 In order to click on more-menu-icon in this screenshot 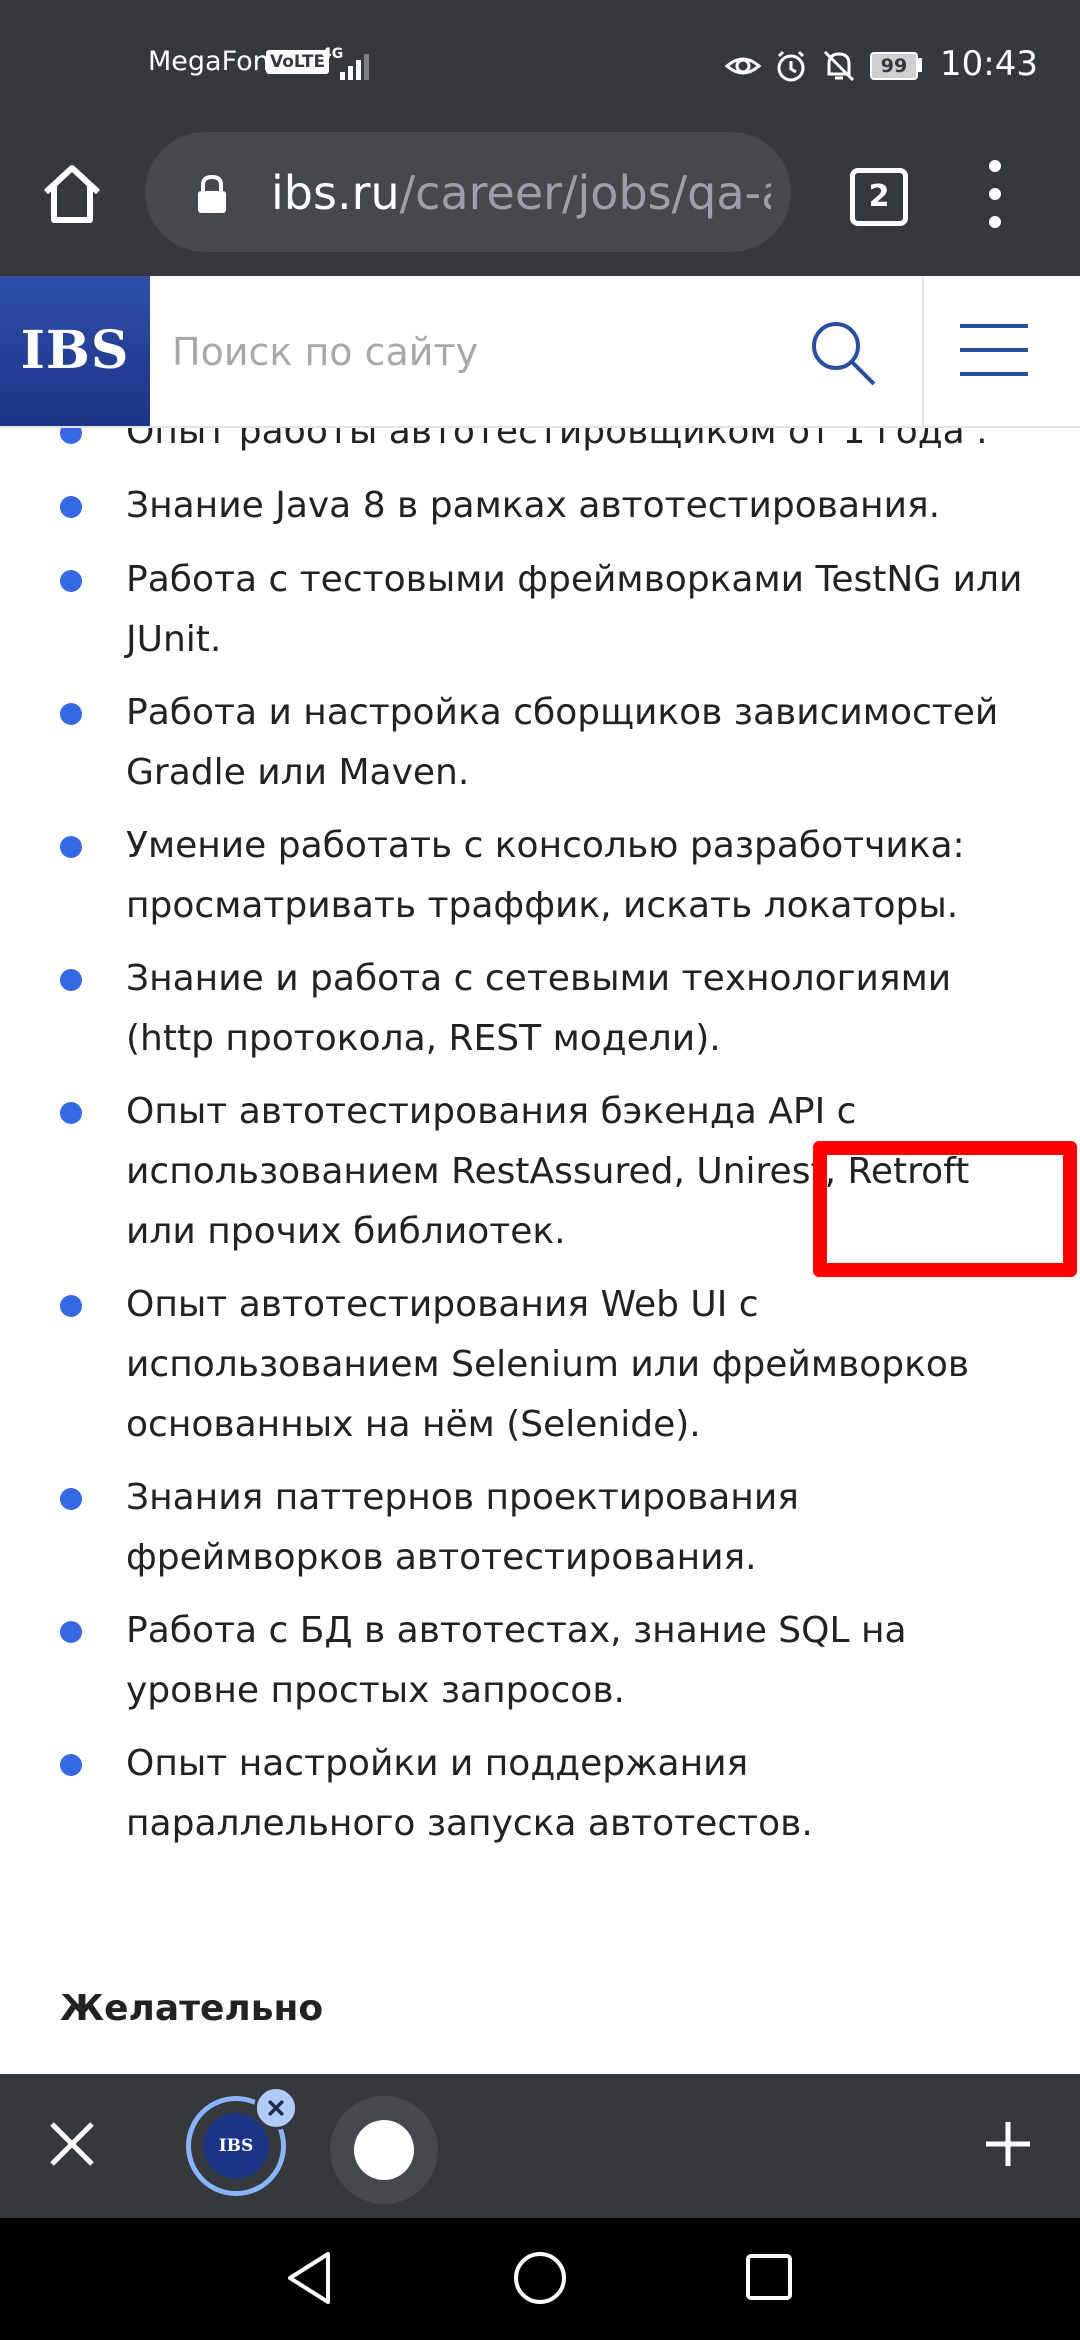, I will do `click(995, 194)`.